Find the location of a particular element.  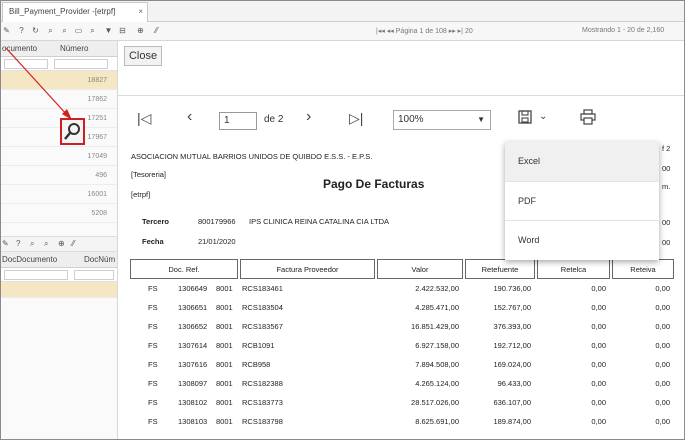

magnifier-icon is located at coordinates (72, 131).